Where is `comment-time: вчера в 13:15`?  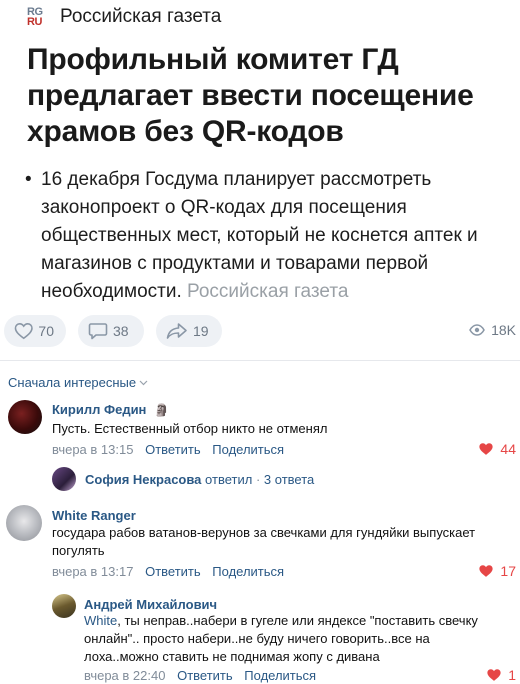 comment-time: вчера в 13:15 is located at coordinates (92, 449).